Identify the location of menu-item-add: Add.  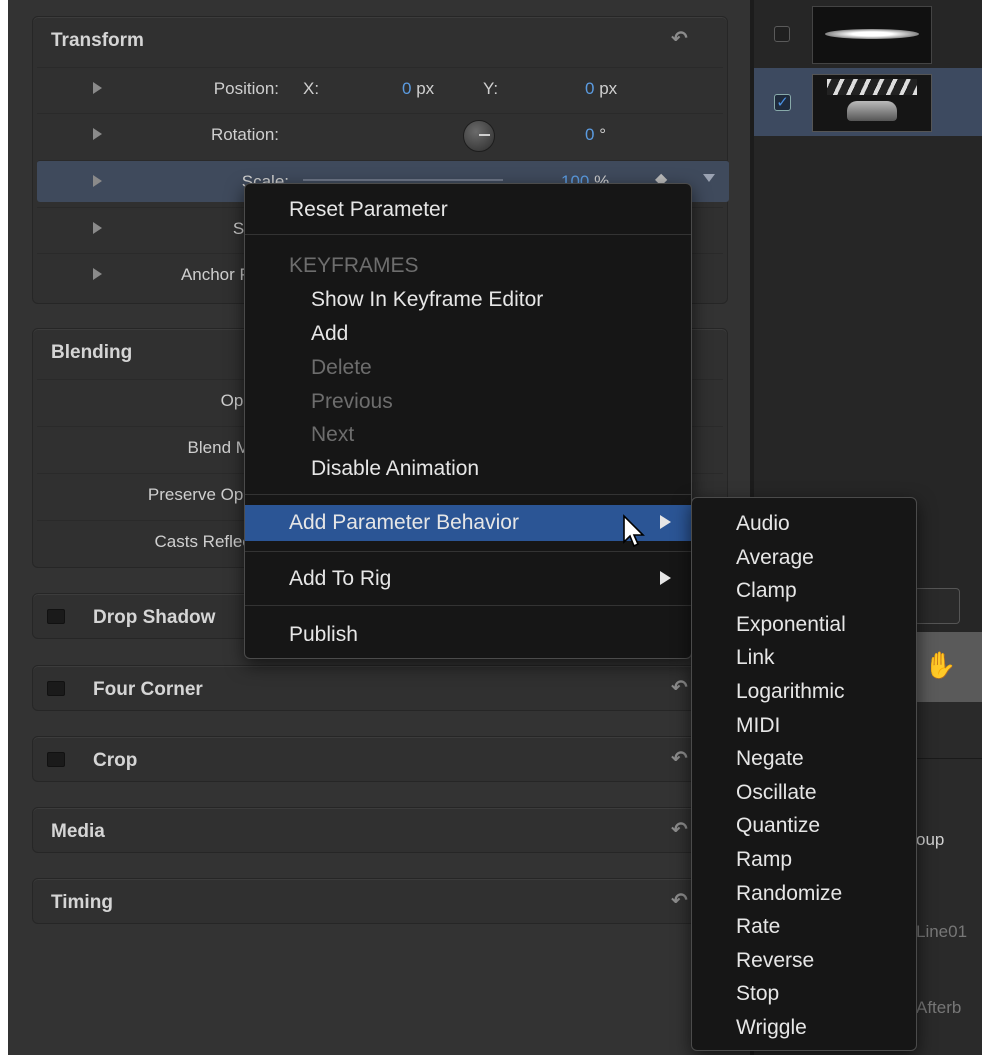
(468, 333).